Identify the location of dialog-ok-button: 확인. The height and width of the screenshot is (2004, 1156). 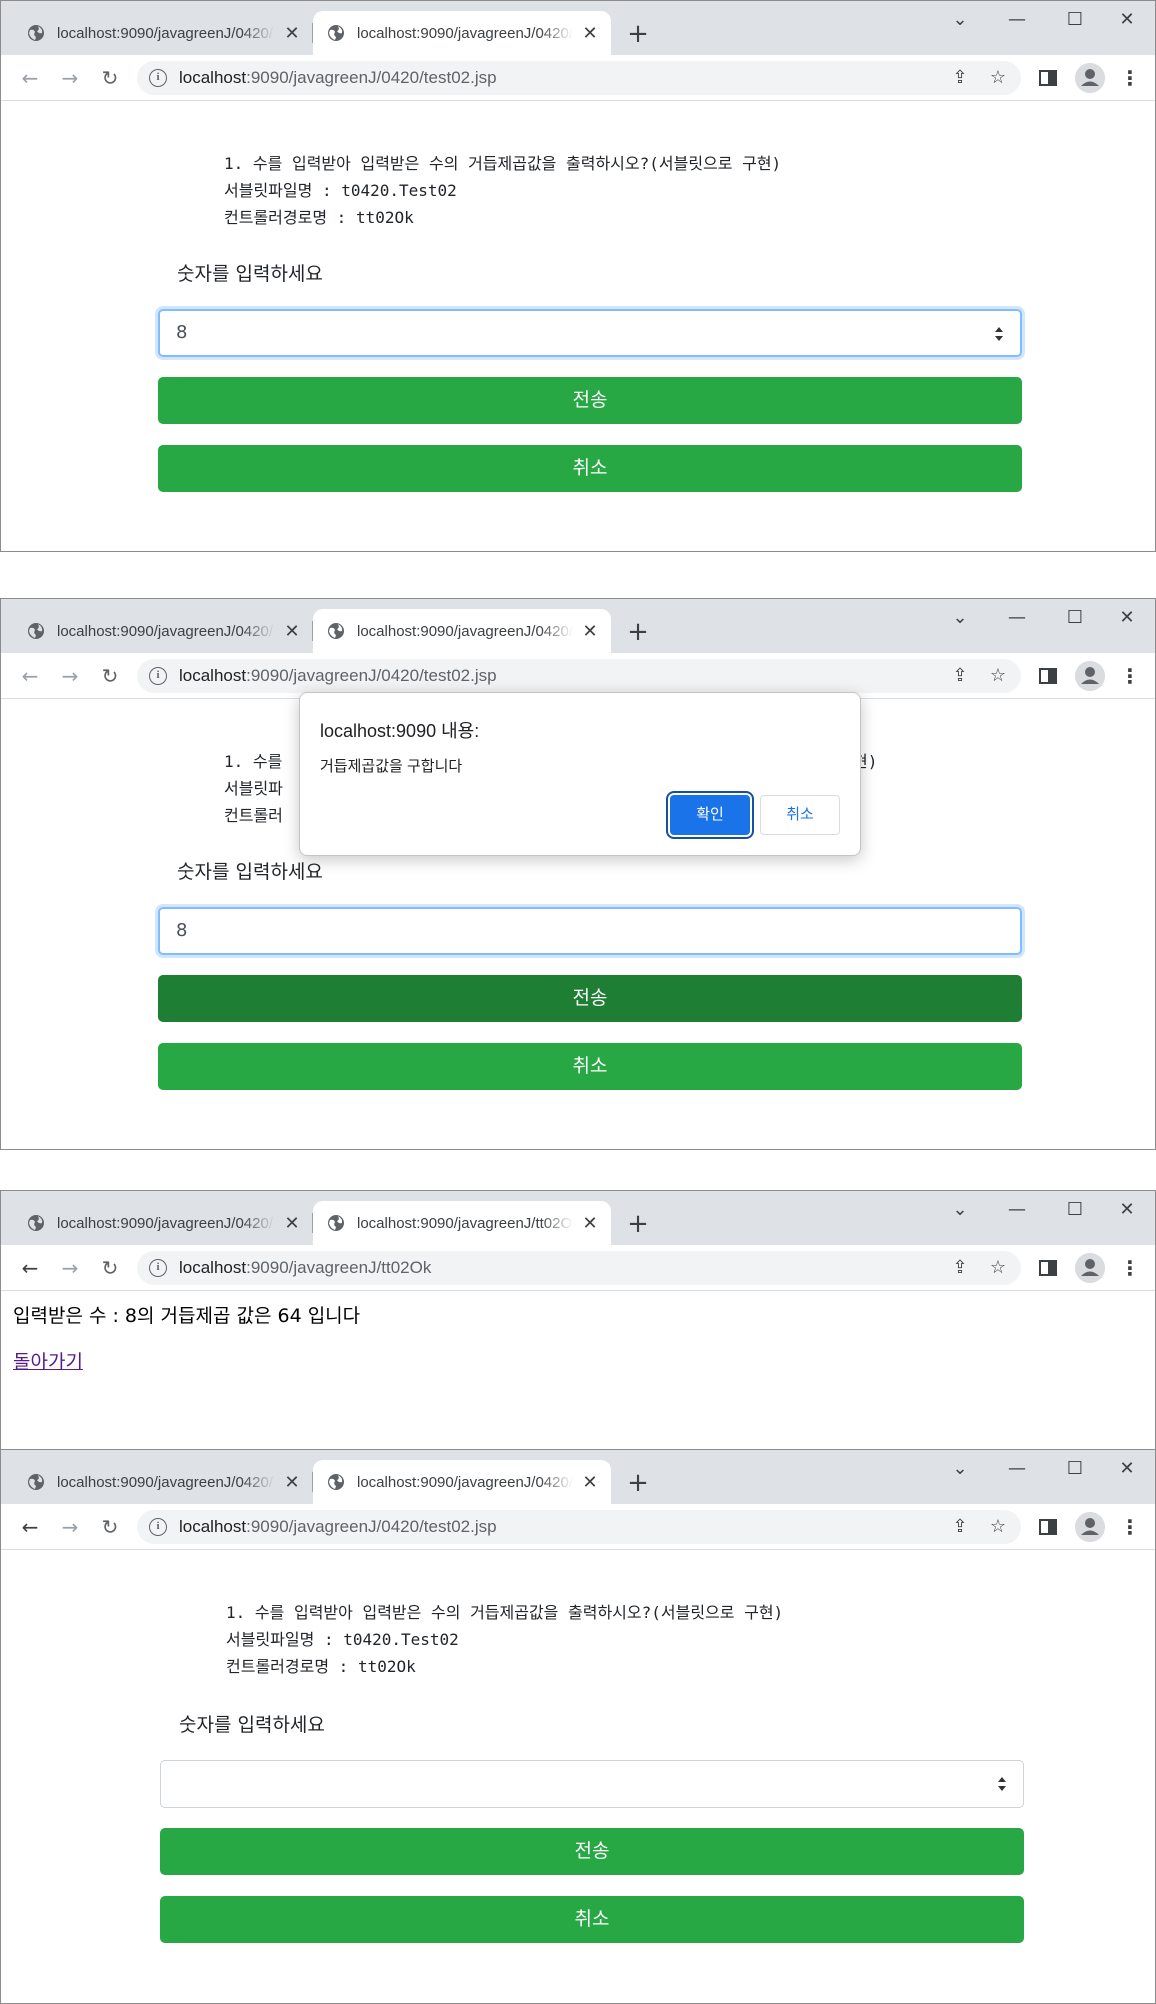
(710, 815).